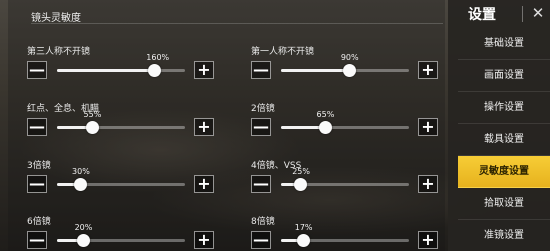 The image size is (550, 251). I want to click on slider-value: 55%, so click(92, 114).